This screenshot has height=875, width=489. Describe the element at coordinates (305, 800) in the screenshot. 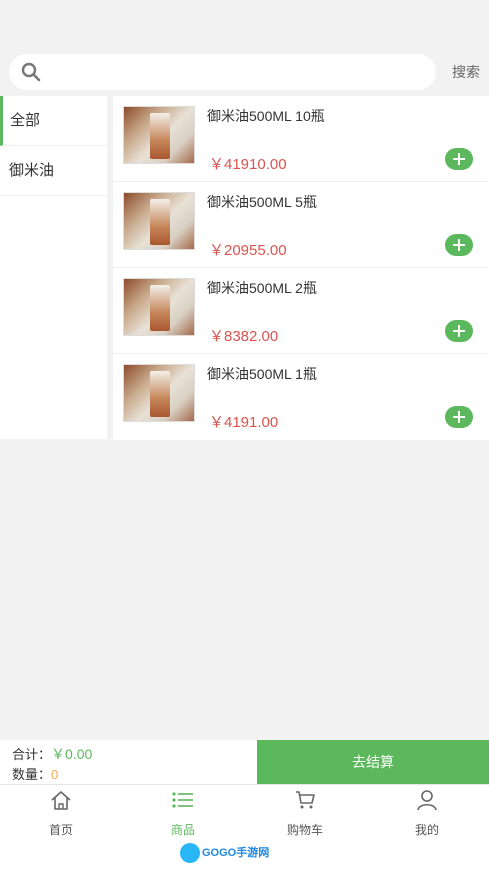

I see `cart-icon` at that location.